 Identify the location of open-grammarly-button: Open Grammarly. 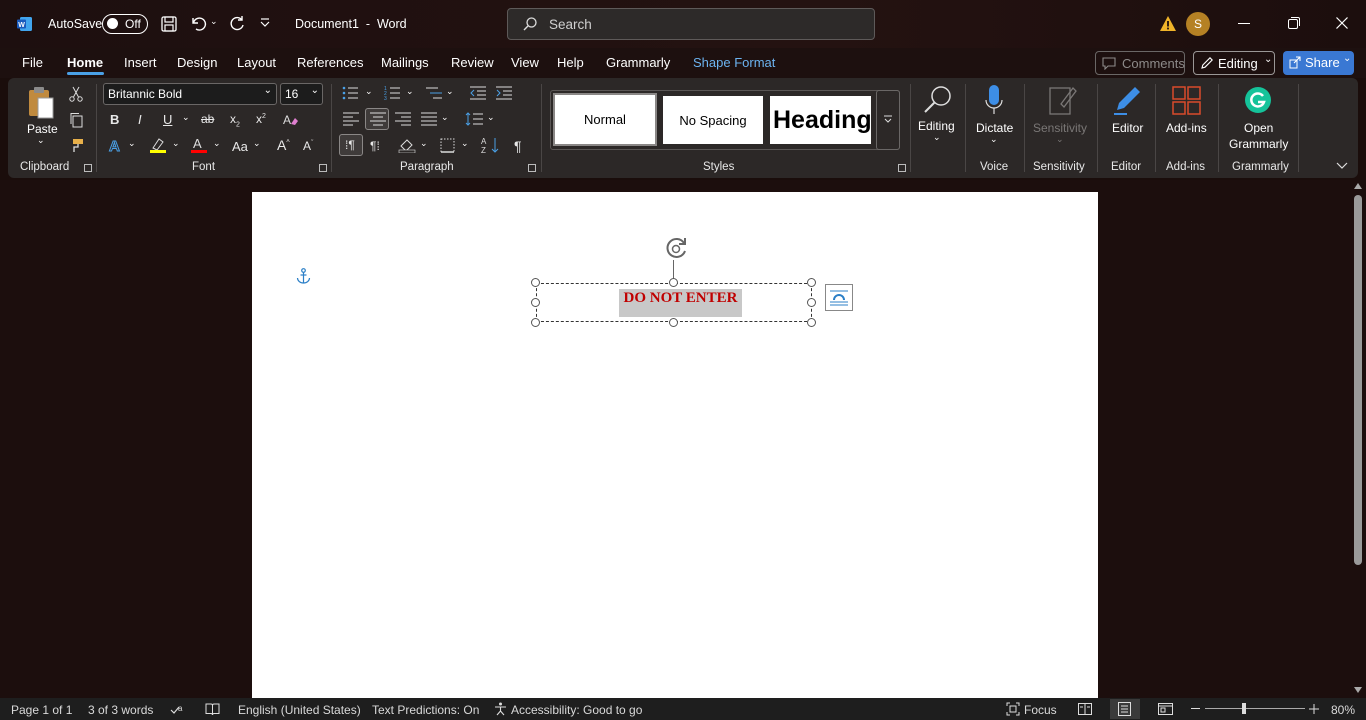
(1258, 119).